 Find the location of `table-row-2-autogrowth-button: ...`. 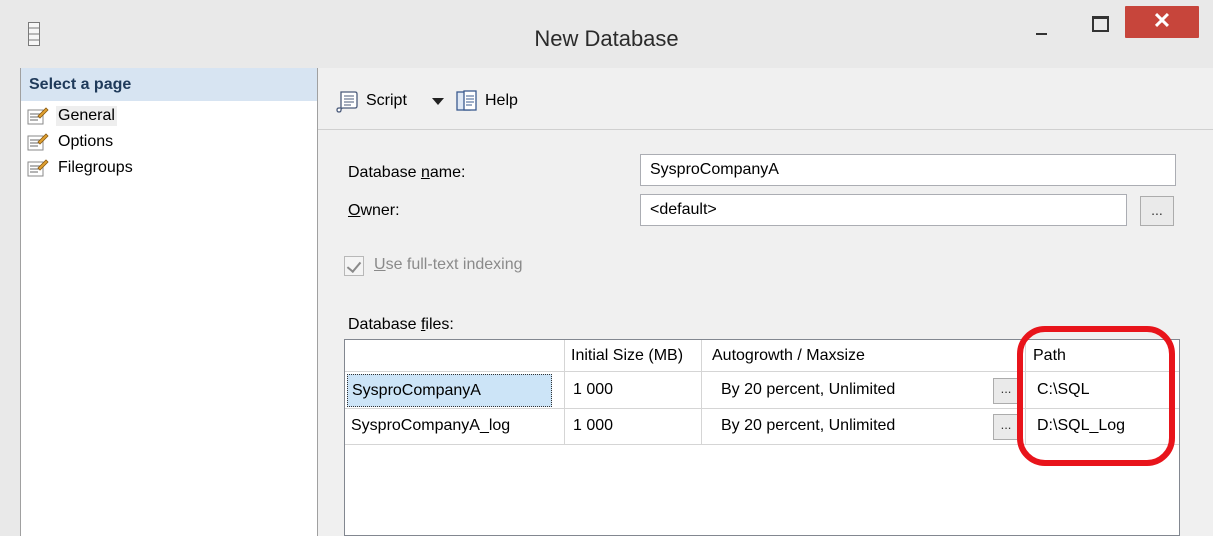

table-row-2-autogrowth-button: ... is located at coordinates (1006, 427).